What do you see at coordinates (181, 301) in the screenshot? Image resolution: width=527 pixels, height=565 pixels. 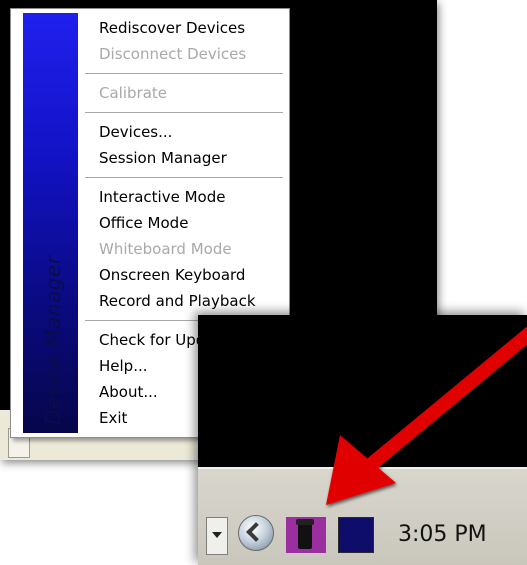 I see `menu-item-record-and-playback: Record and Playback` at bounding box center [181, 301].